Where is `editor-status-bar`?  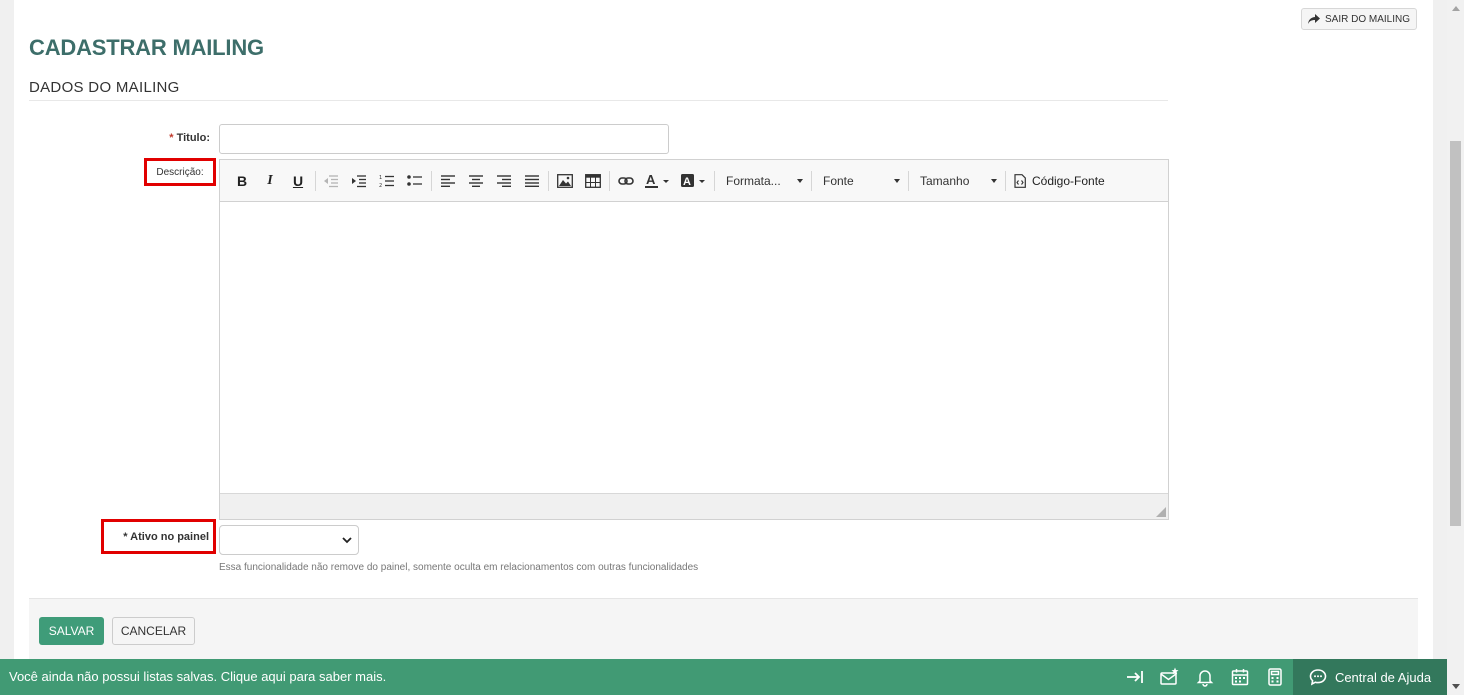 editor-status-bar is located at coordinates (694, 506).